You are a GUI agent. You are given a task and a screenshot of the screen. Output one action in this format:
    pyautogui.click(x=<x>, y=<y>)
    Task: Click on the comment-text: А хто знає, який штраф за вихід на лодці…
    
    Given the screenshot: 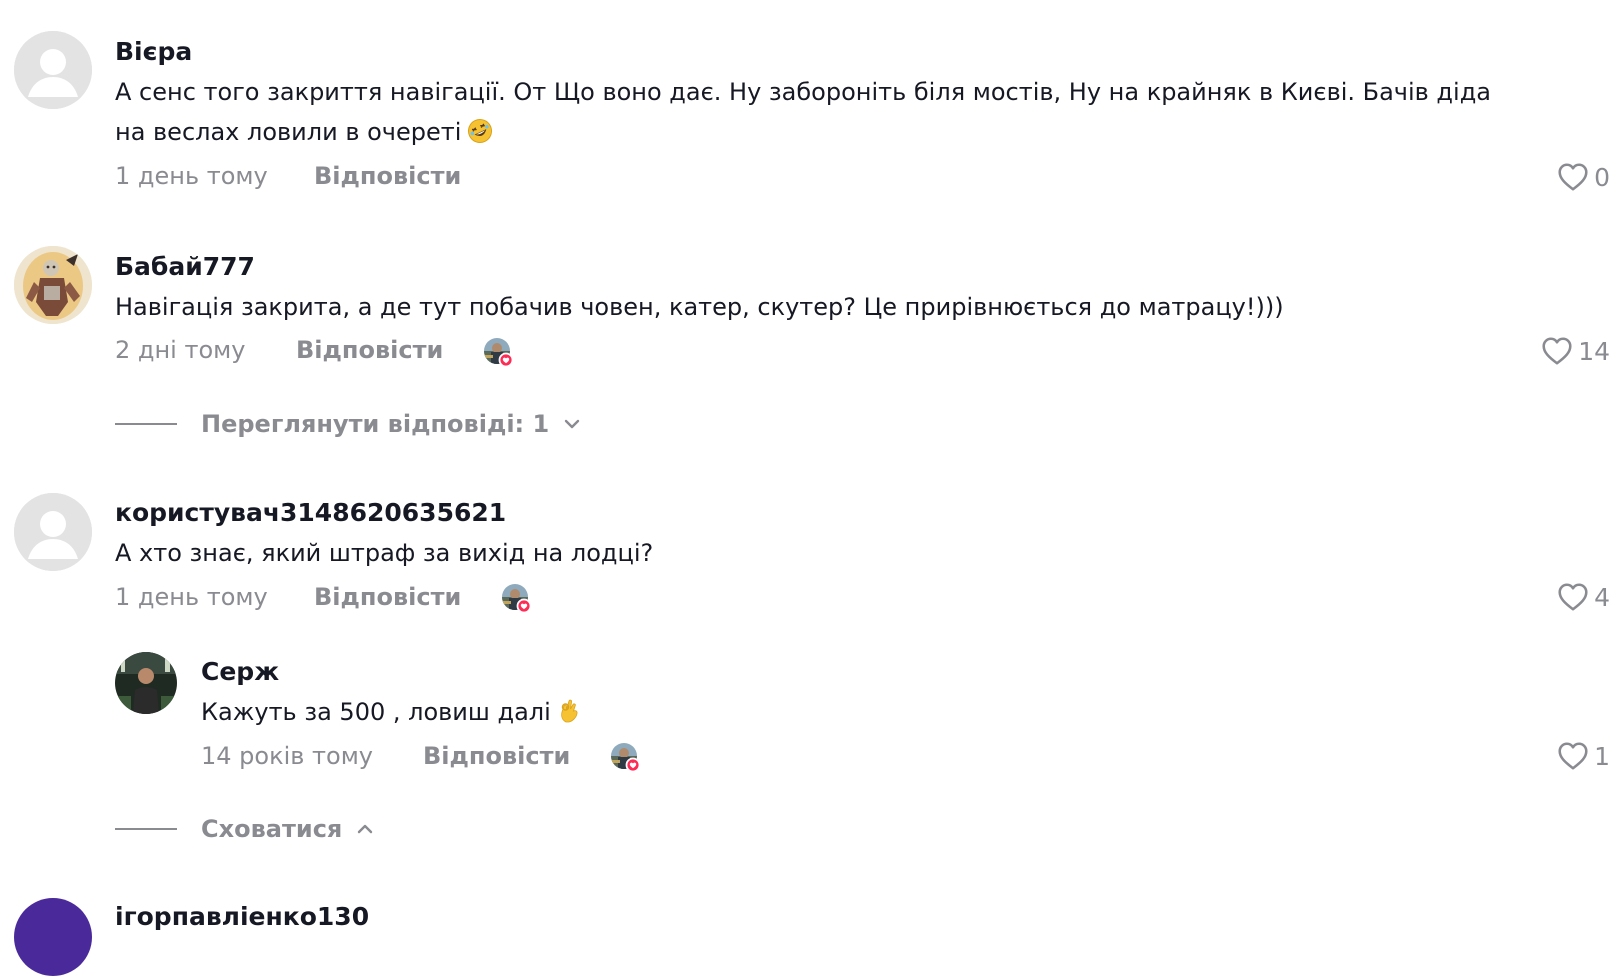 What is the action you would take?
    pyautogui.click(x=384, y=553)
    